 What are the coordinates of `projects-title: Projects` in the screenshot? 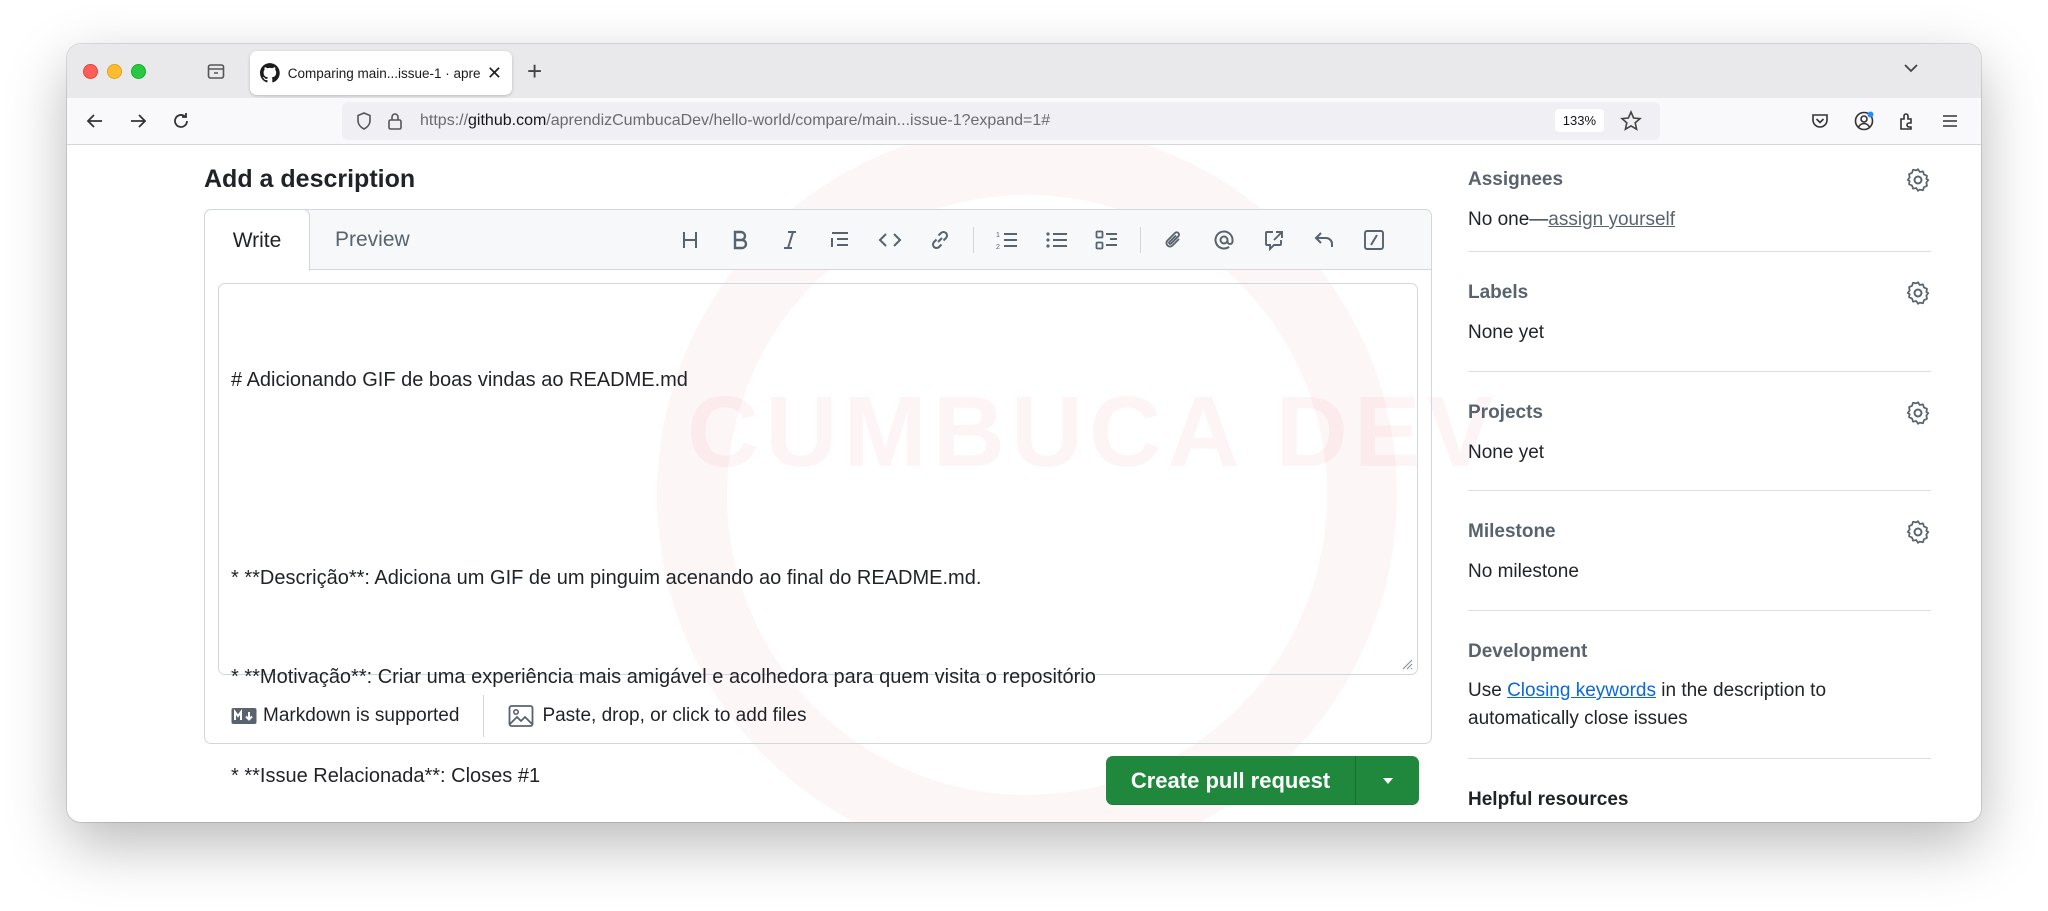 It's located at (1505, 413).